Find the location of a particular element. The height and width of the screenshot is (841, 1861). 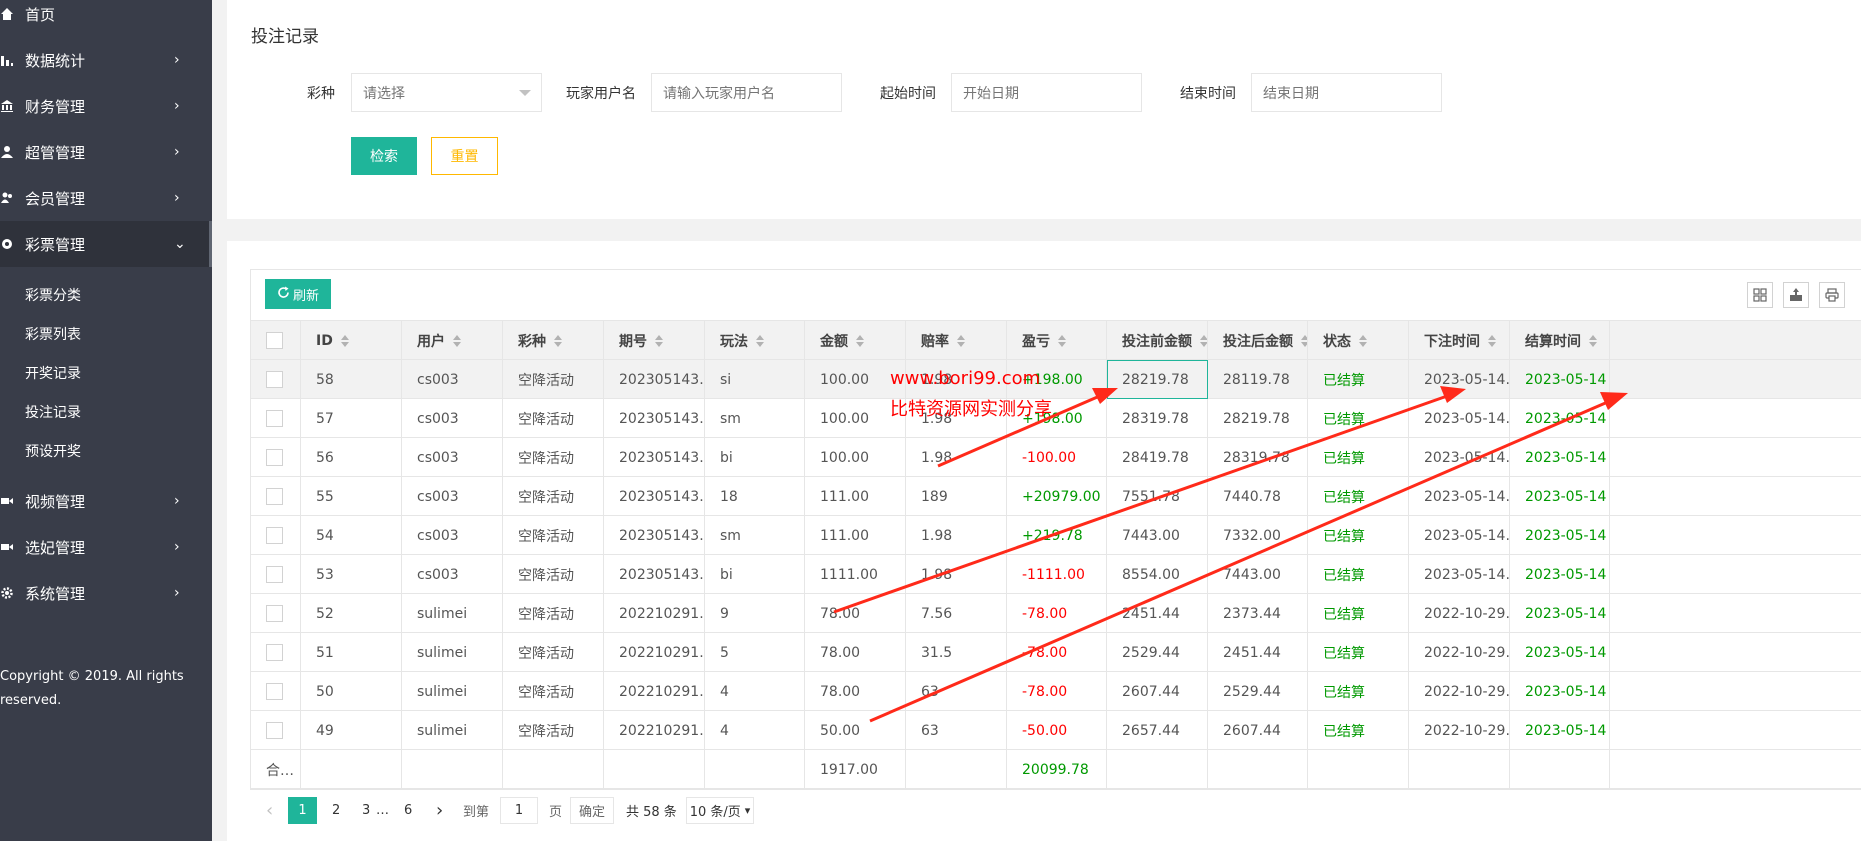

column-header: 盈亏 is located at coordinates (1057, 340).